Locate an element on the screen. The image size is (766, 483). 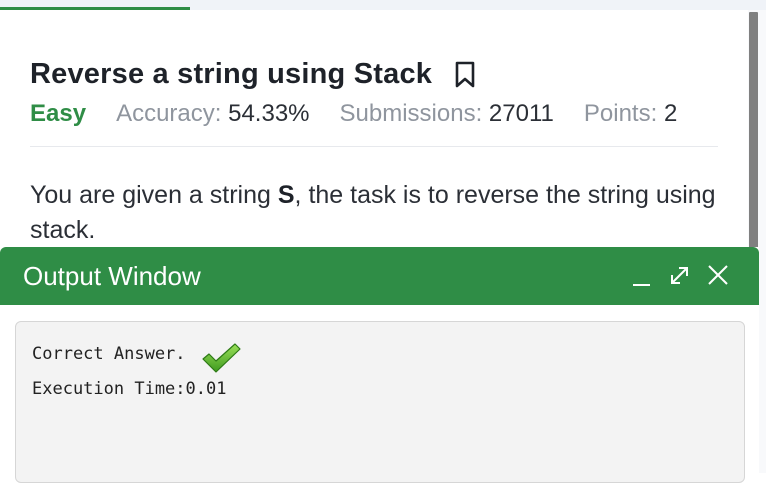
problem-header: Reverse a string using Stack is located at coordinates (253, 74).